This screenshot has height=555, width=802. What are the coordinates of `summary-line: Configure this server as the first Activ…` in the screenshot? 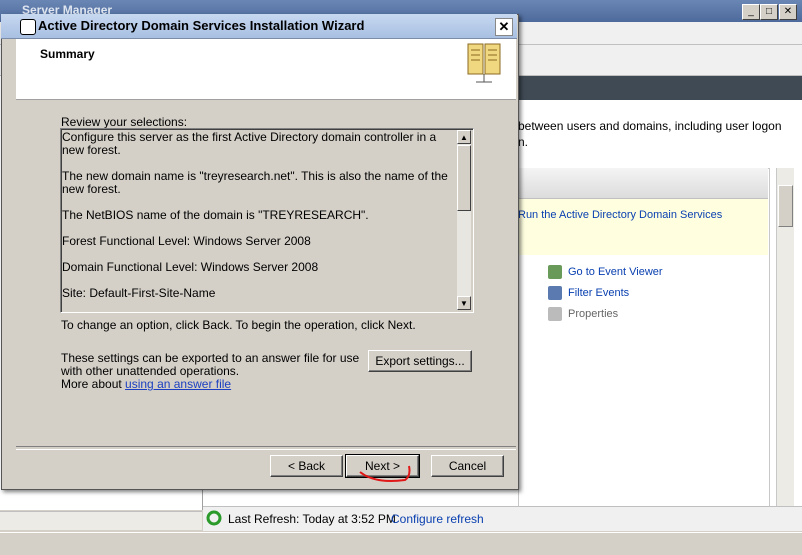 It's located at (249, 143).